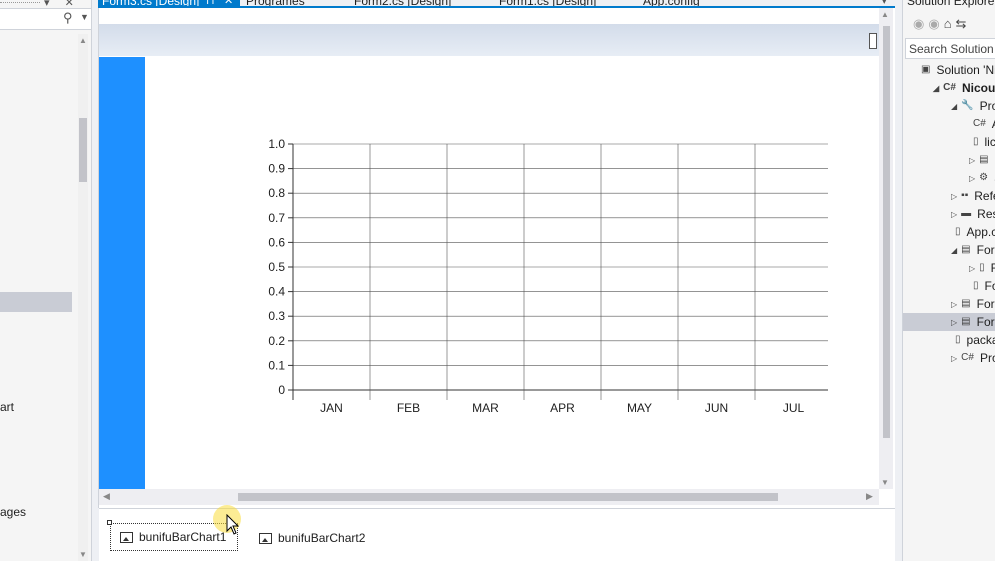 The height and width of the screenshot is (561, 995). What do you see at coordinates (952, 49) in the screenshot?
I see `search-placeholder: Search Solution Explorer` at bounding box center [952, 49].